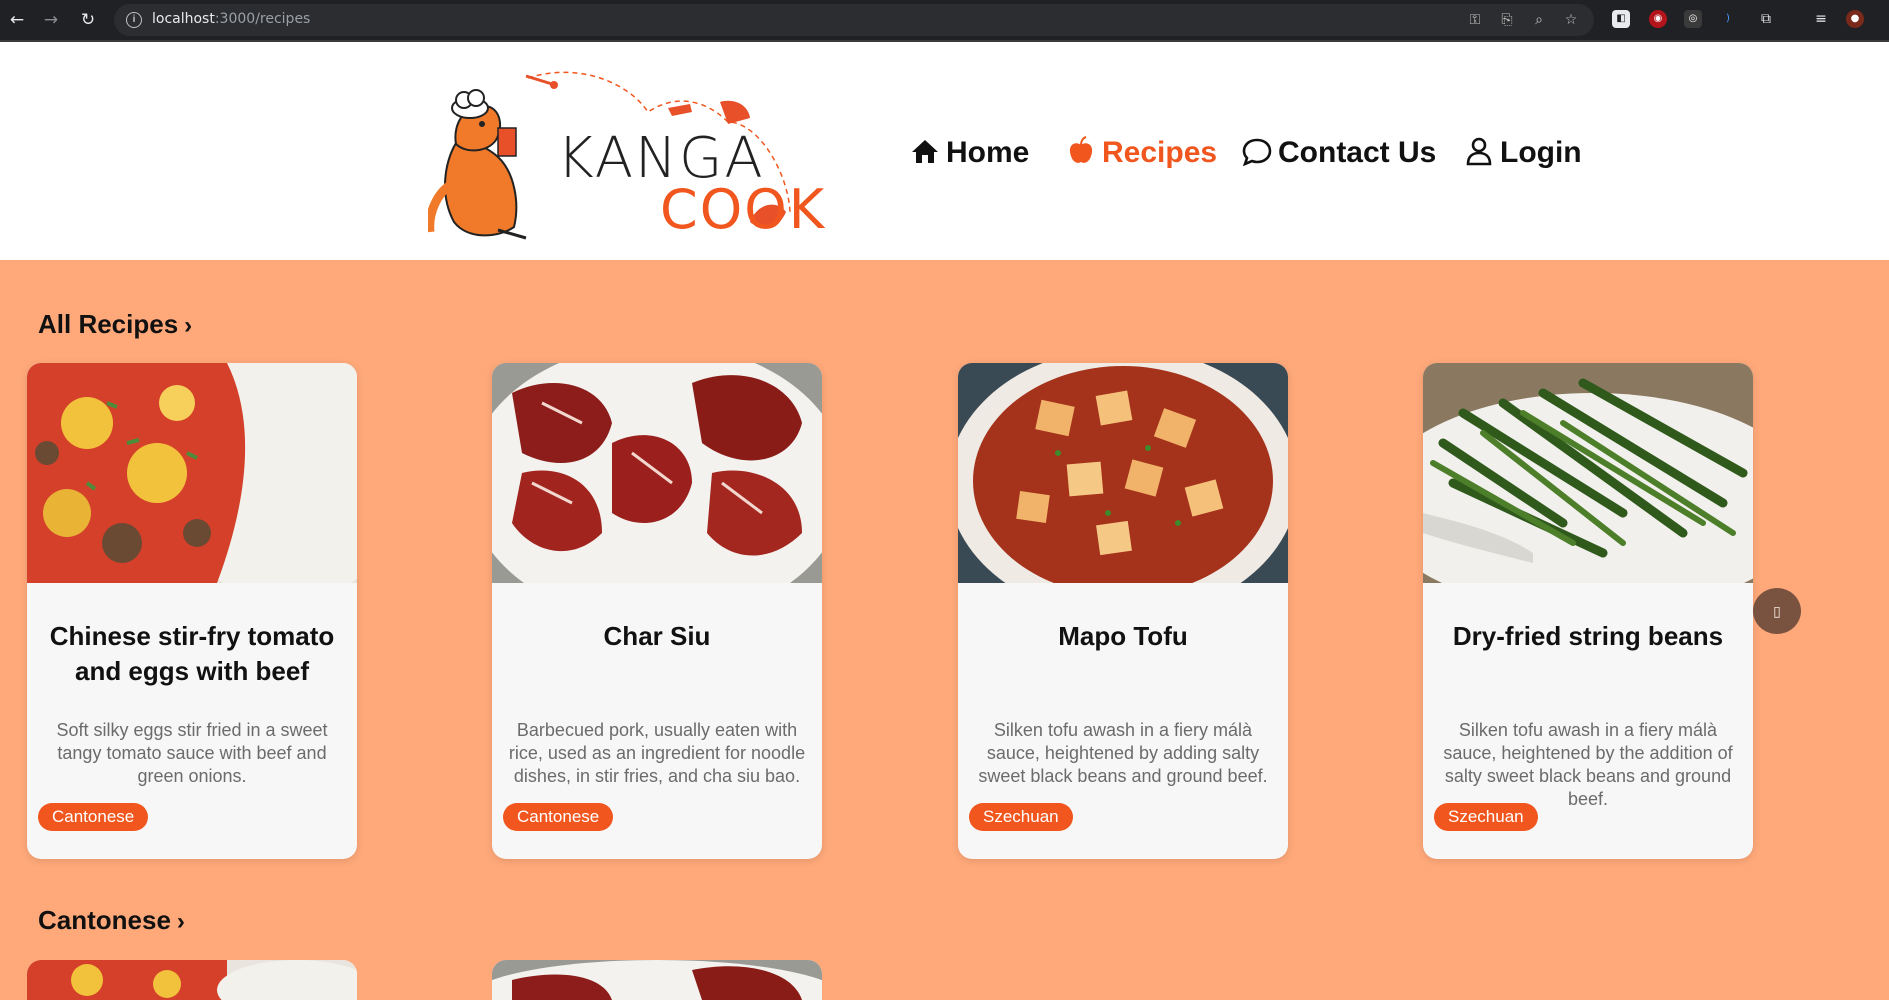  Describe the element at coordinates (988, 152) in the screenshot. I see `nav-home-label: Home` at that location.